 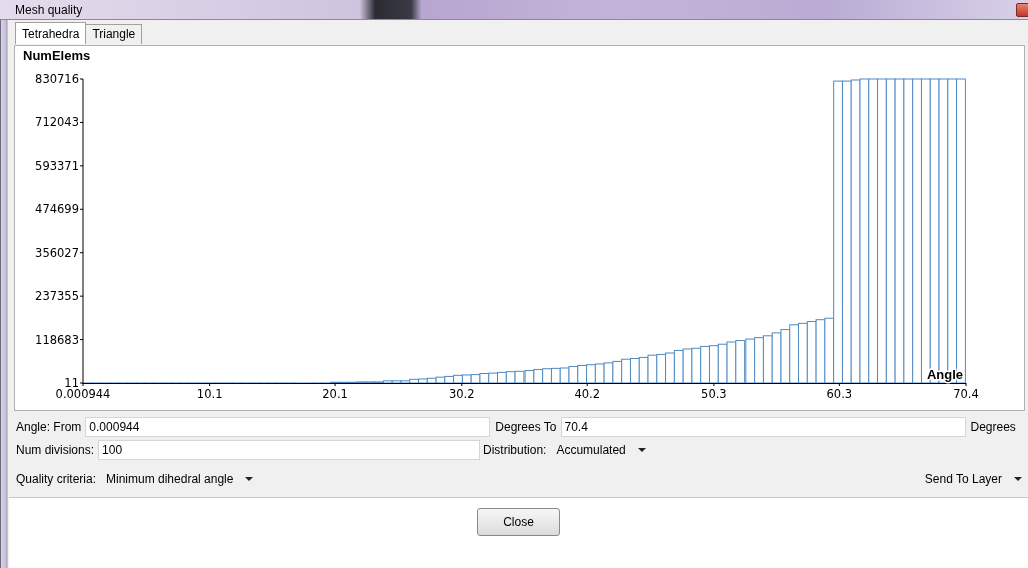 What do you see at coordinates (57, 339) in the screenshot?
I see `y-tick-label: 118683` at bounding box center [57, 339].